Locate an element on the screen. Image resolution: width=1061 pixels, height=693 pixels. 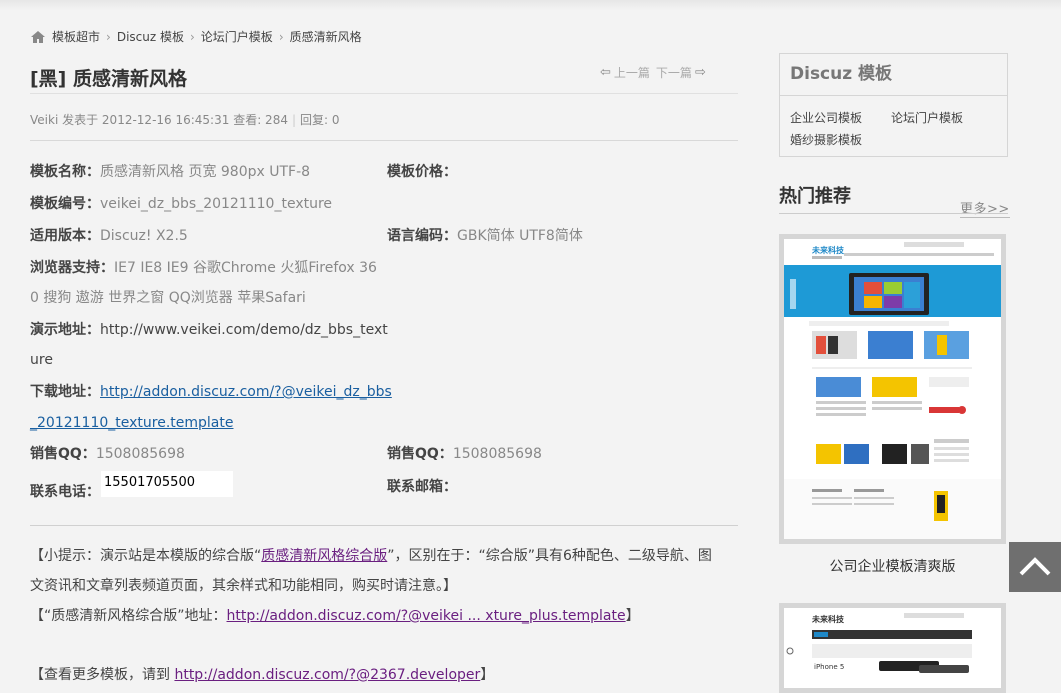
breadcrumb-current: 质感清新风格 is located at coordinates (326, 36).